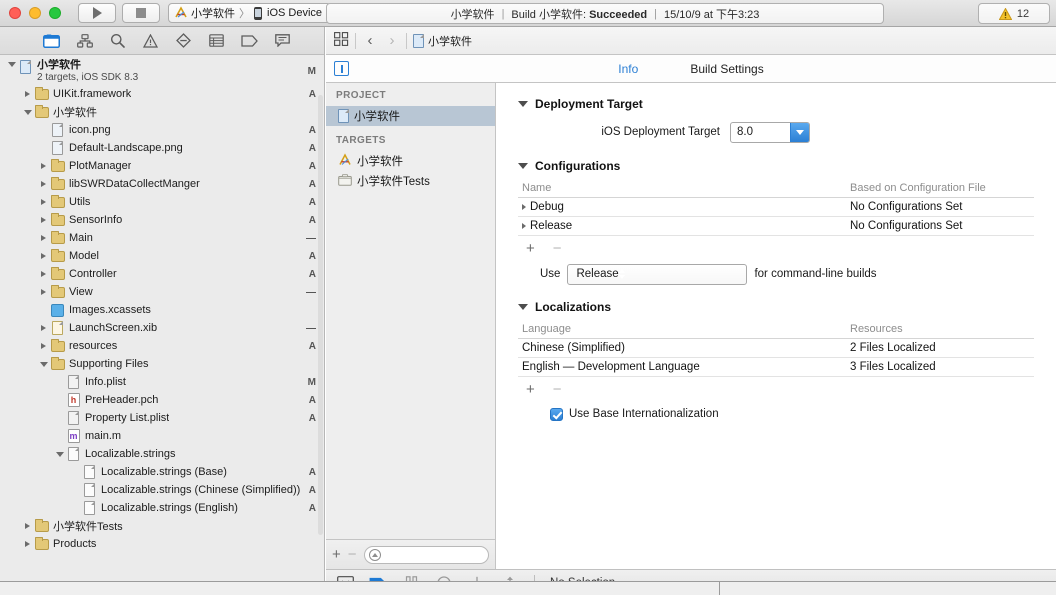 This screenshot has width=1056, height=595. What do you see at coordinates (162, 544) in the screenshot?
I see `navigator-row: Products` at bounding box center [162, 544].